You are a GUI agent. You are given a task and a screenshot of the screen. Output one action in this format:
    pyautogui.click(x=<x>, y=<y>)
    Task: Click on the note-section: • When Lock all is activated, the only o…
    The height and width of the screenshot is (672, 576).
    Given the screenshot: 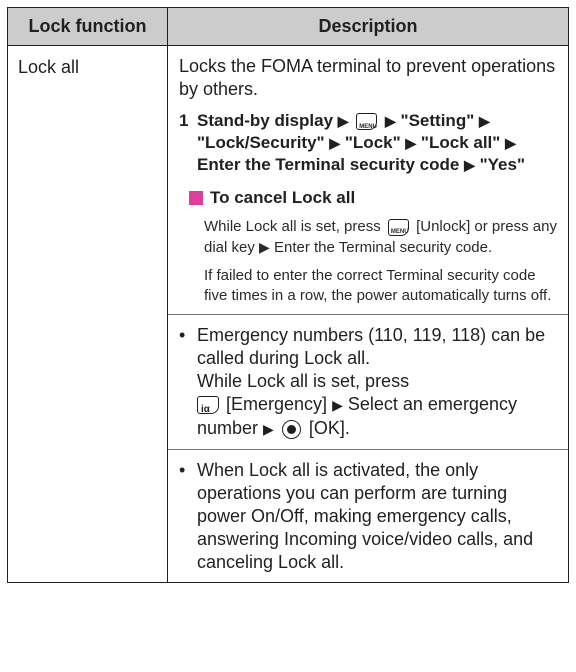 What is the action you would take?
    pyautogui.click(x=368, y=515)
    